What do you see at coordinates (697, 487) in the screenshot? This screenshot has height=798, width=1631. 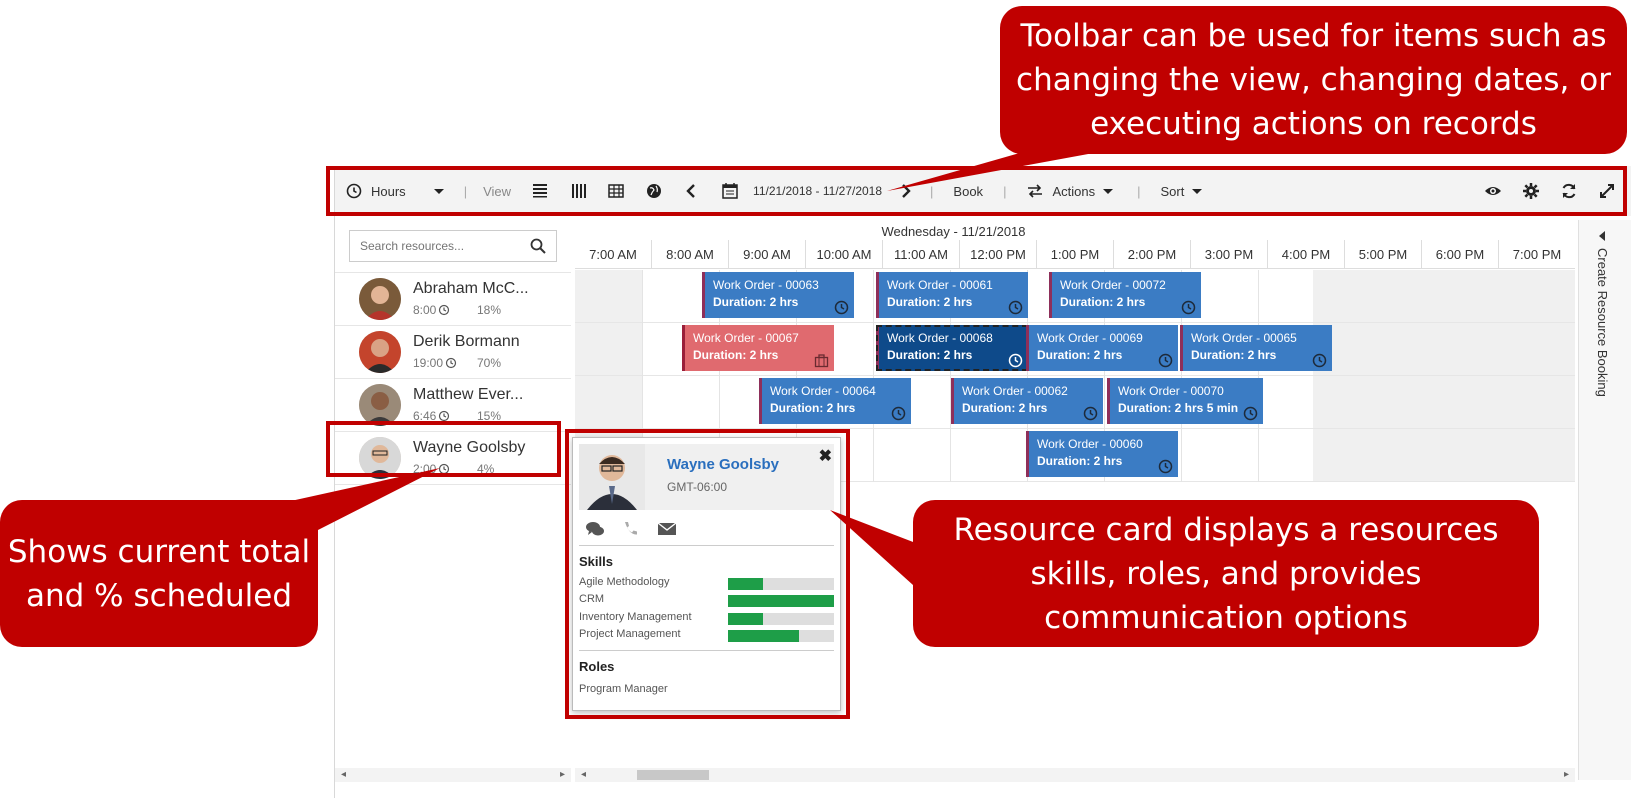 I see `resource-card-timezone: GMT-06:00` at bounding box center [697, 487].